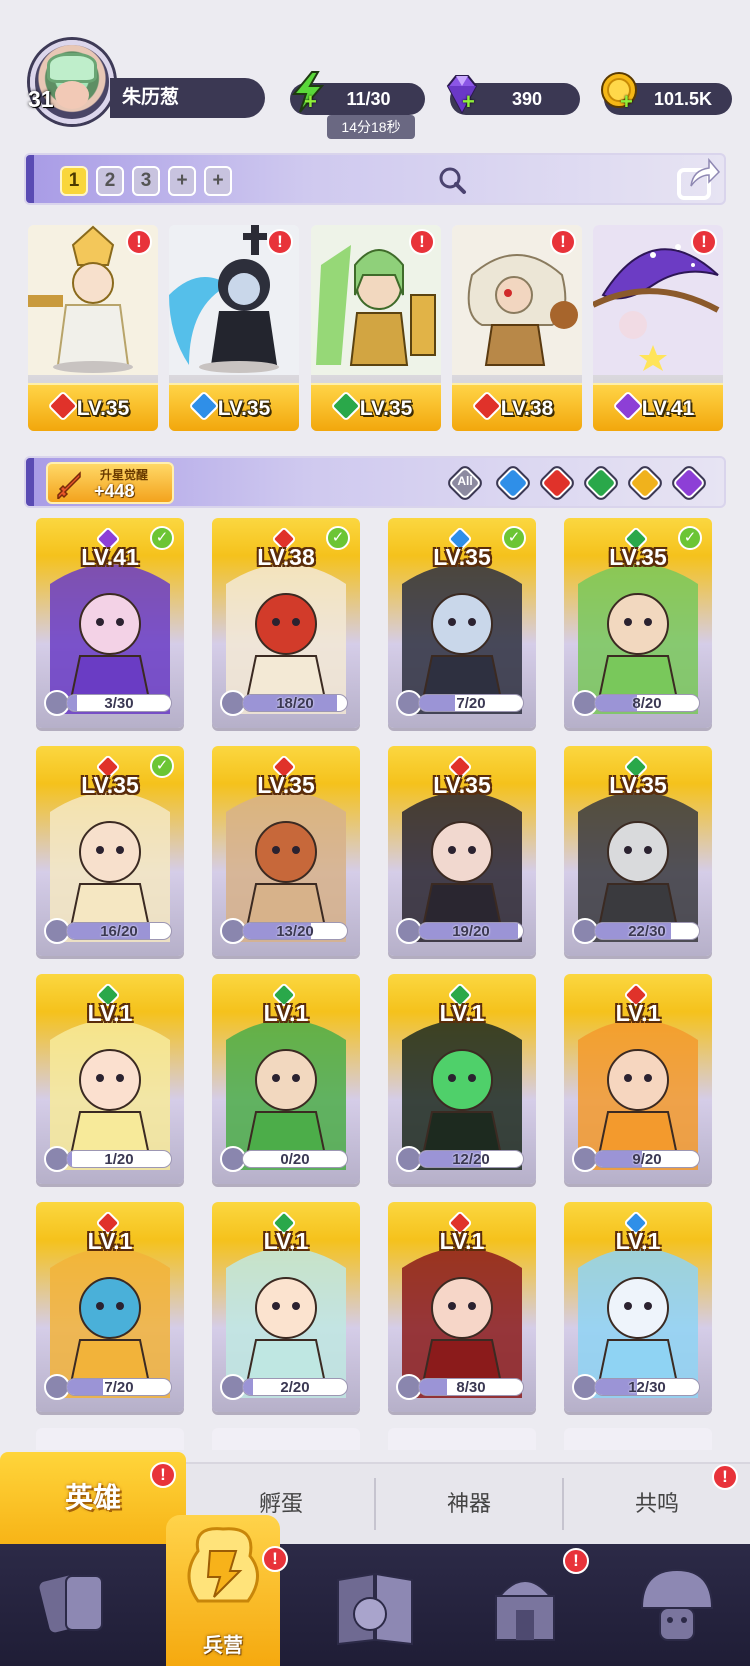 The width and height of the screenshot is (750, 1666). I want to click on shard-count: 1/20, so click(119, 1159).